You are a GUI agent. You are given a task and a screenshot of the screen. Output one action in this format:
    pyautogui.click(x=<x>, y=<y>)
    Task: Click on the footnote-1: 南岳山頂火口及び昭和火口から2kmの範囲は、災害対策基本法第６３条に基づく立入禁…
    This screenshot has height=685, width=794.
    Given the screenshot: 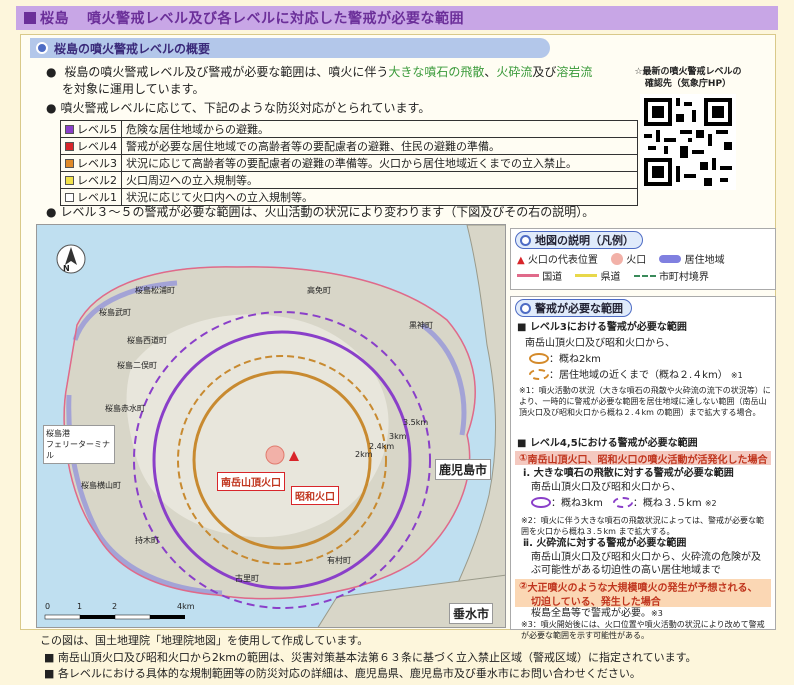 What is the action you would take?
    pyautogui.click(x=370, y=658)
    